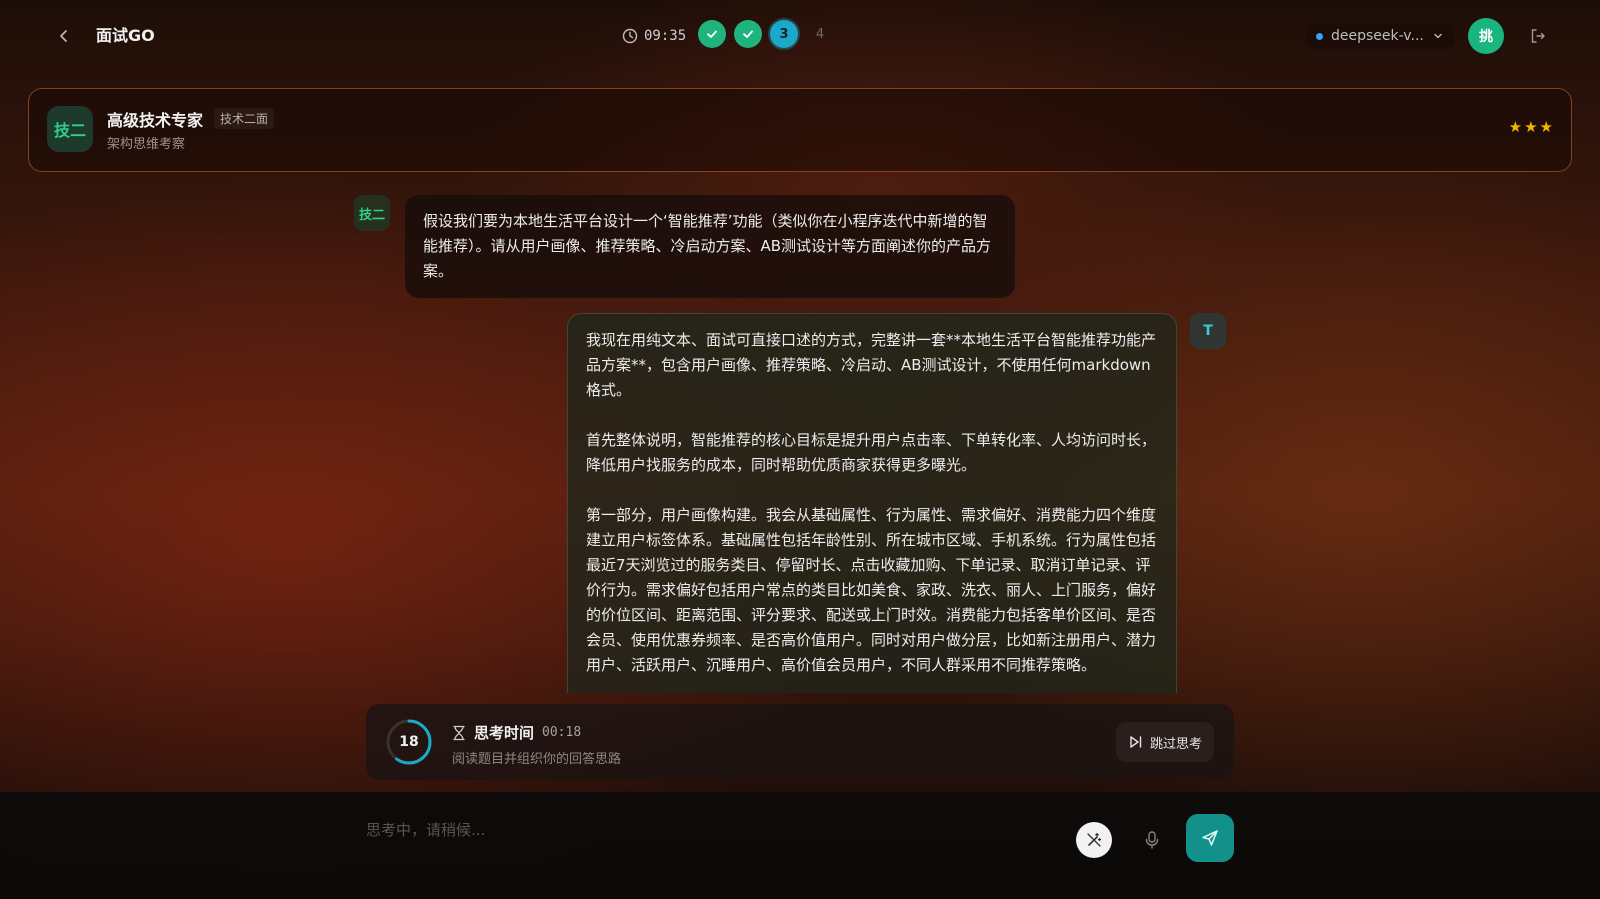  What do you see at coordinates (800, 742) in the screenshot?
I see `thinking-panel: 18 思考时间 00:18 阅读题目并组织你的回答思路 跳过思考` at bounding box center [800, 742].